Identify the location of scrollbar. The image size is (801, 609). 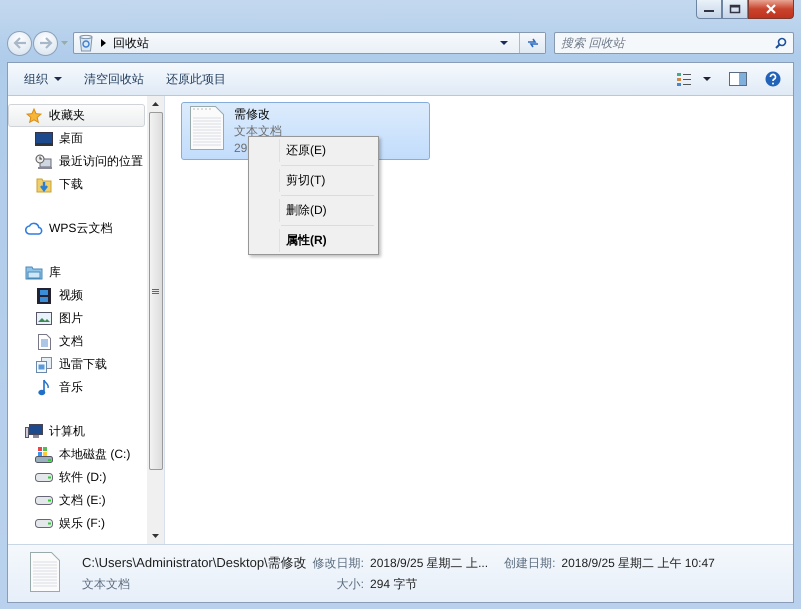
(155, 320).